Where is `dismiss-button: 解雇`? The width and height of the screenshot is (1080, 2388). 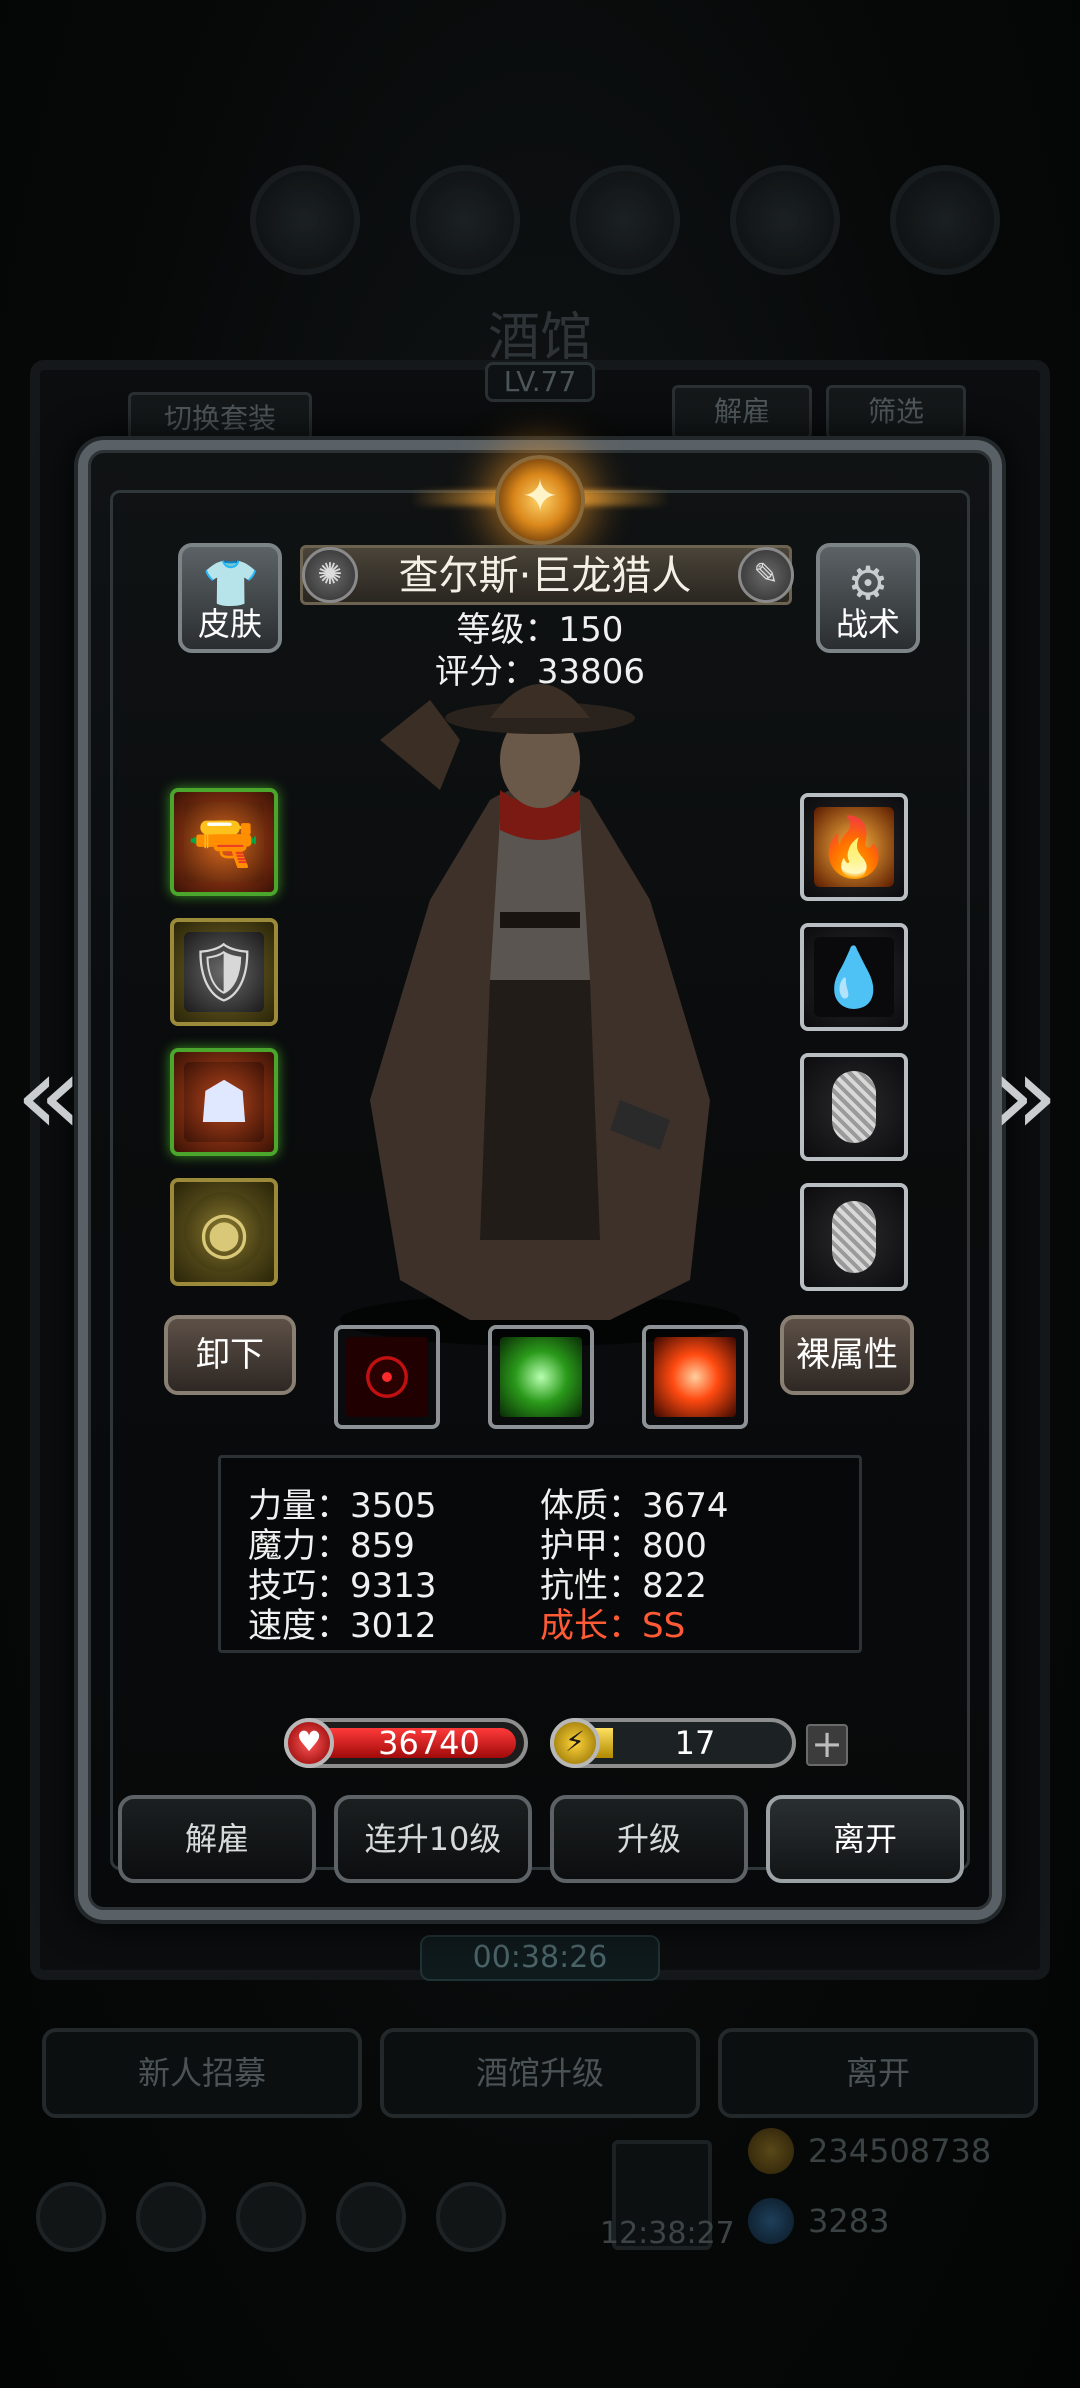
dismiss-button: 解雇 is located at coordinates (217, 1839).